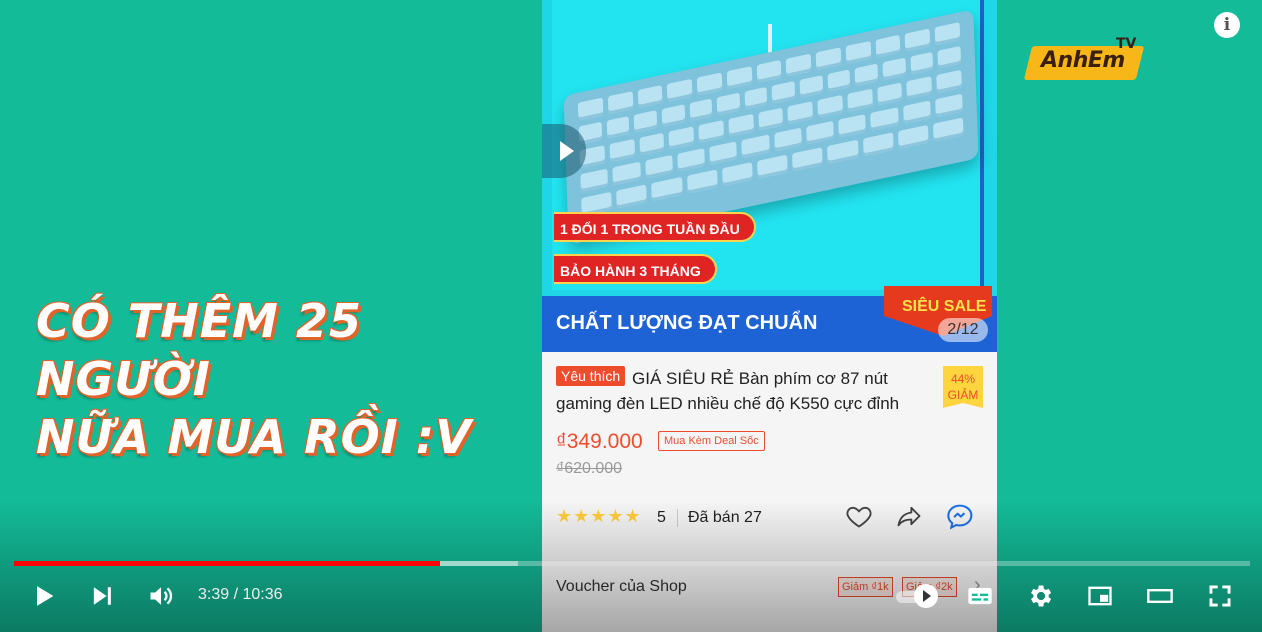  I want to click on product-price: ₫349.000, so click(599, 441).